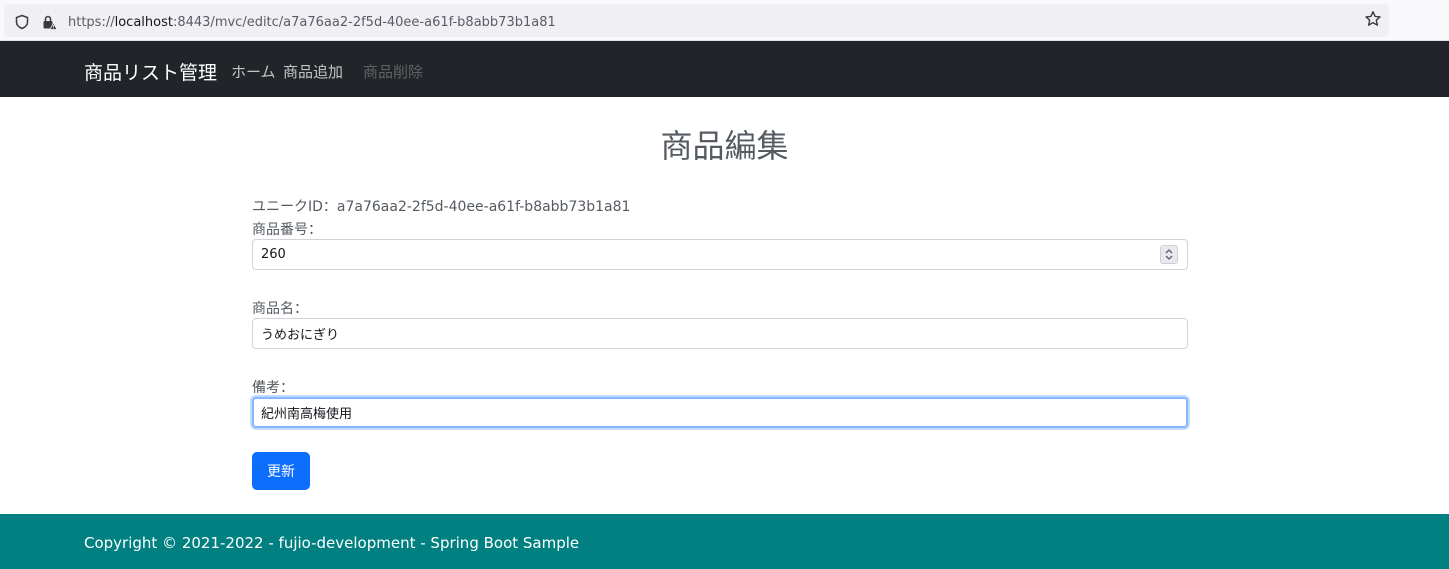 The width and height of the screenshot is (1449, 569). What do you see at coordinates (22, 22) in the screenshot?
I see `shield-icon` at bounding box center [22, 22].